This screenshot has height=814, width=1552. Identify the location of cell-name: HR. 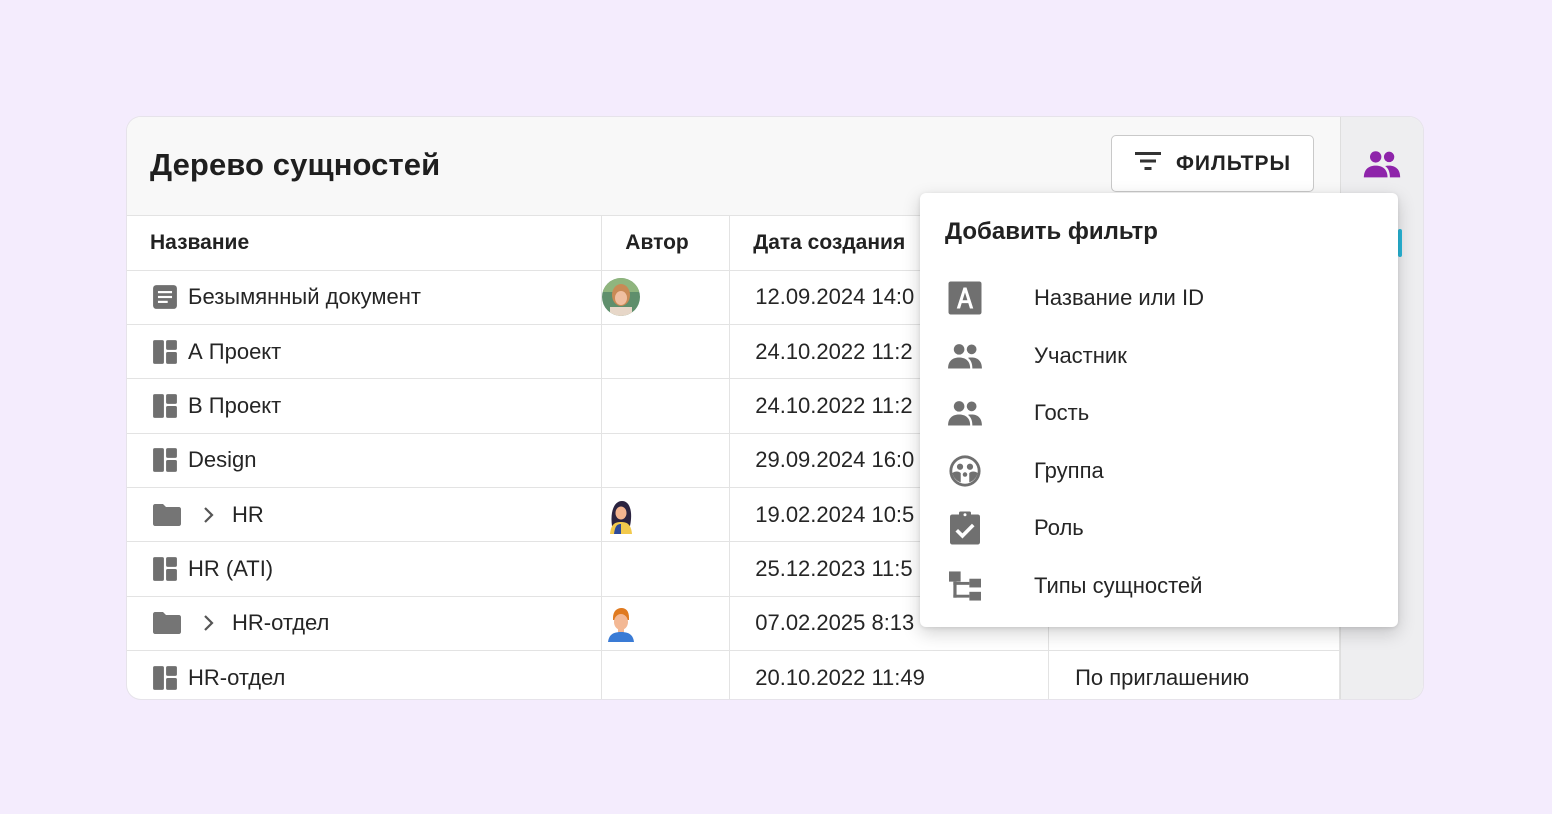
(365, 515).